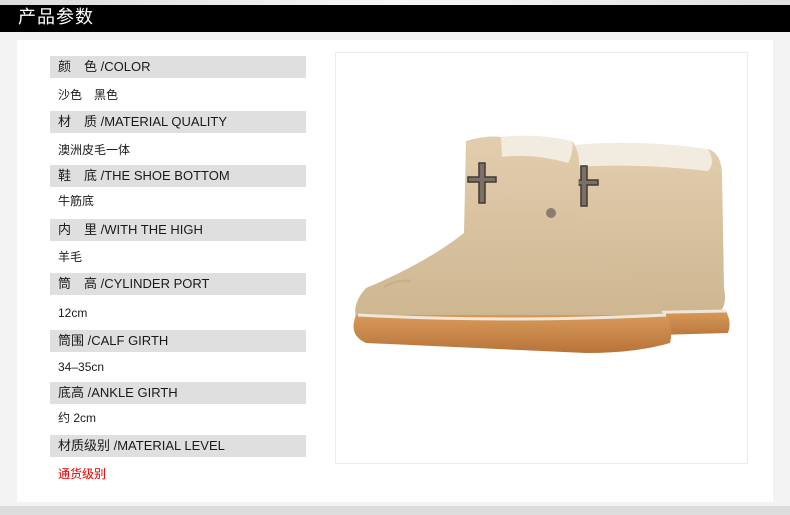 The height and width of the screenshot is (515, 790). What do you see at coordinates (76, 201) in the screenshot?
I see `spec-value-sole: 牛筋底` at bounding box center [76, 201].